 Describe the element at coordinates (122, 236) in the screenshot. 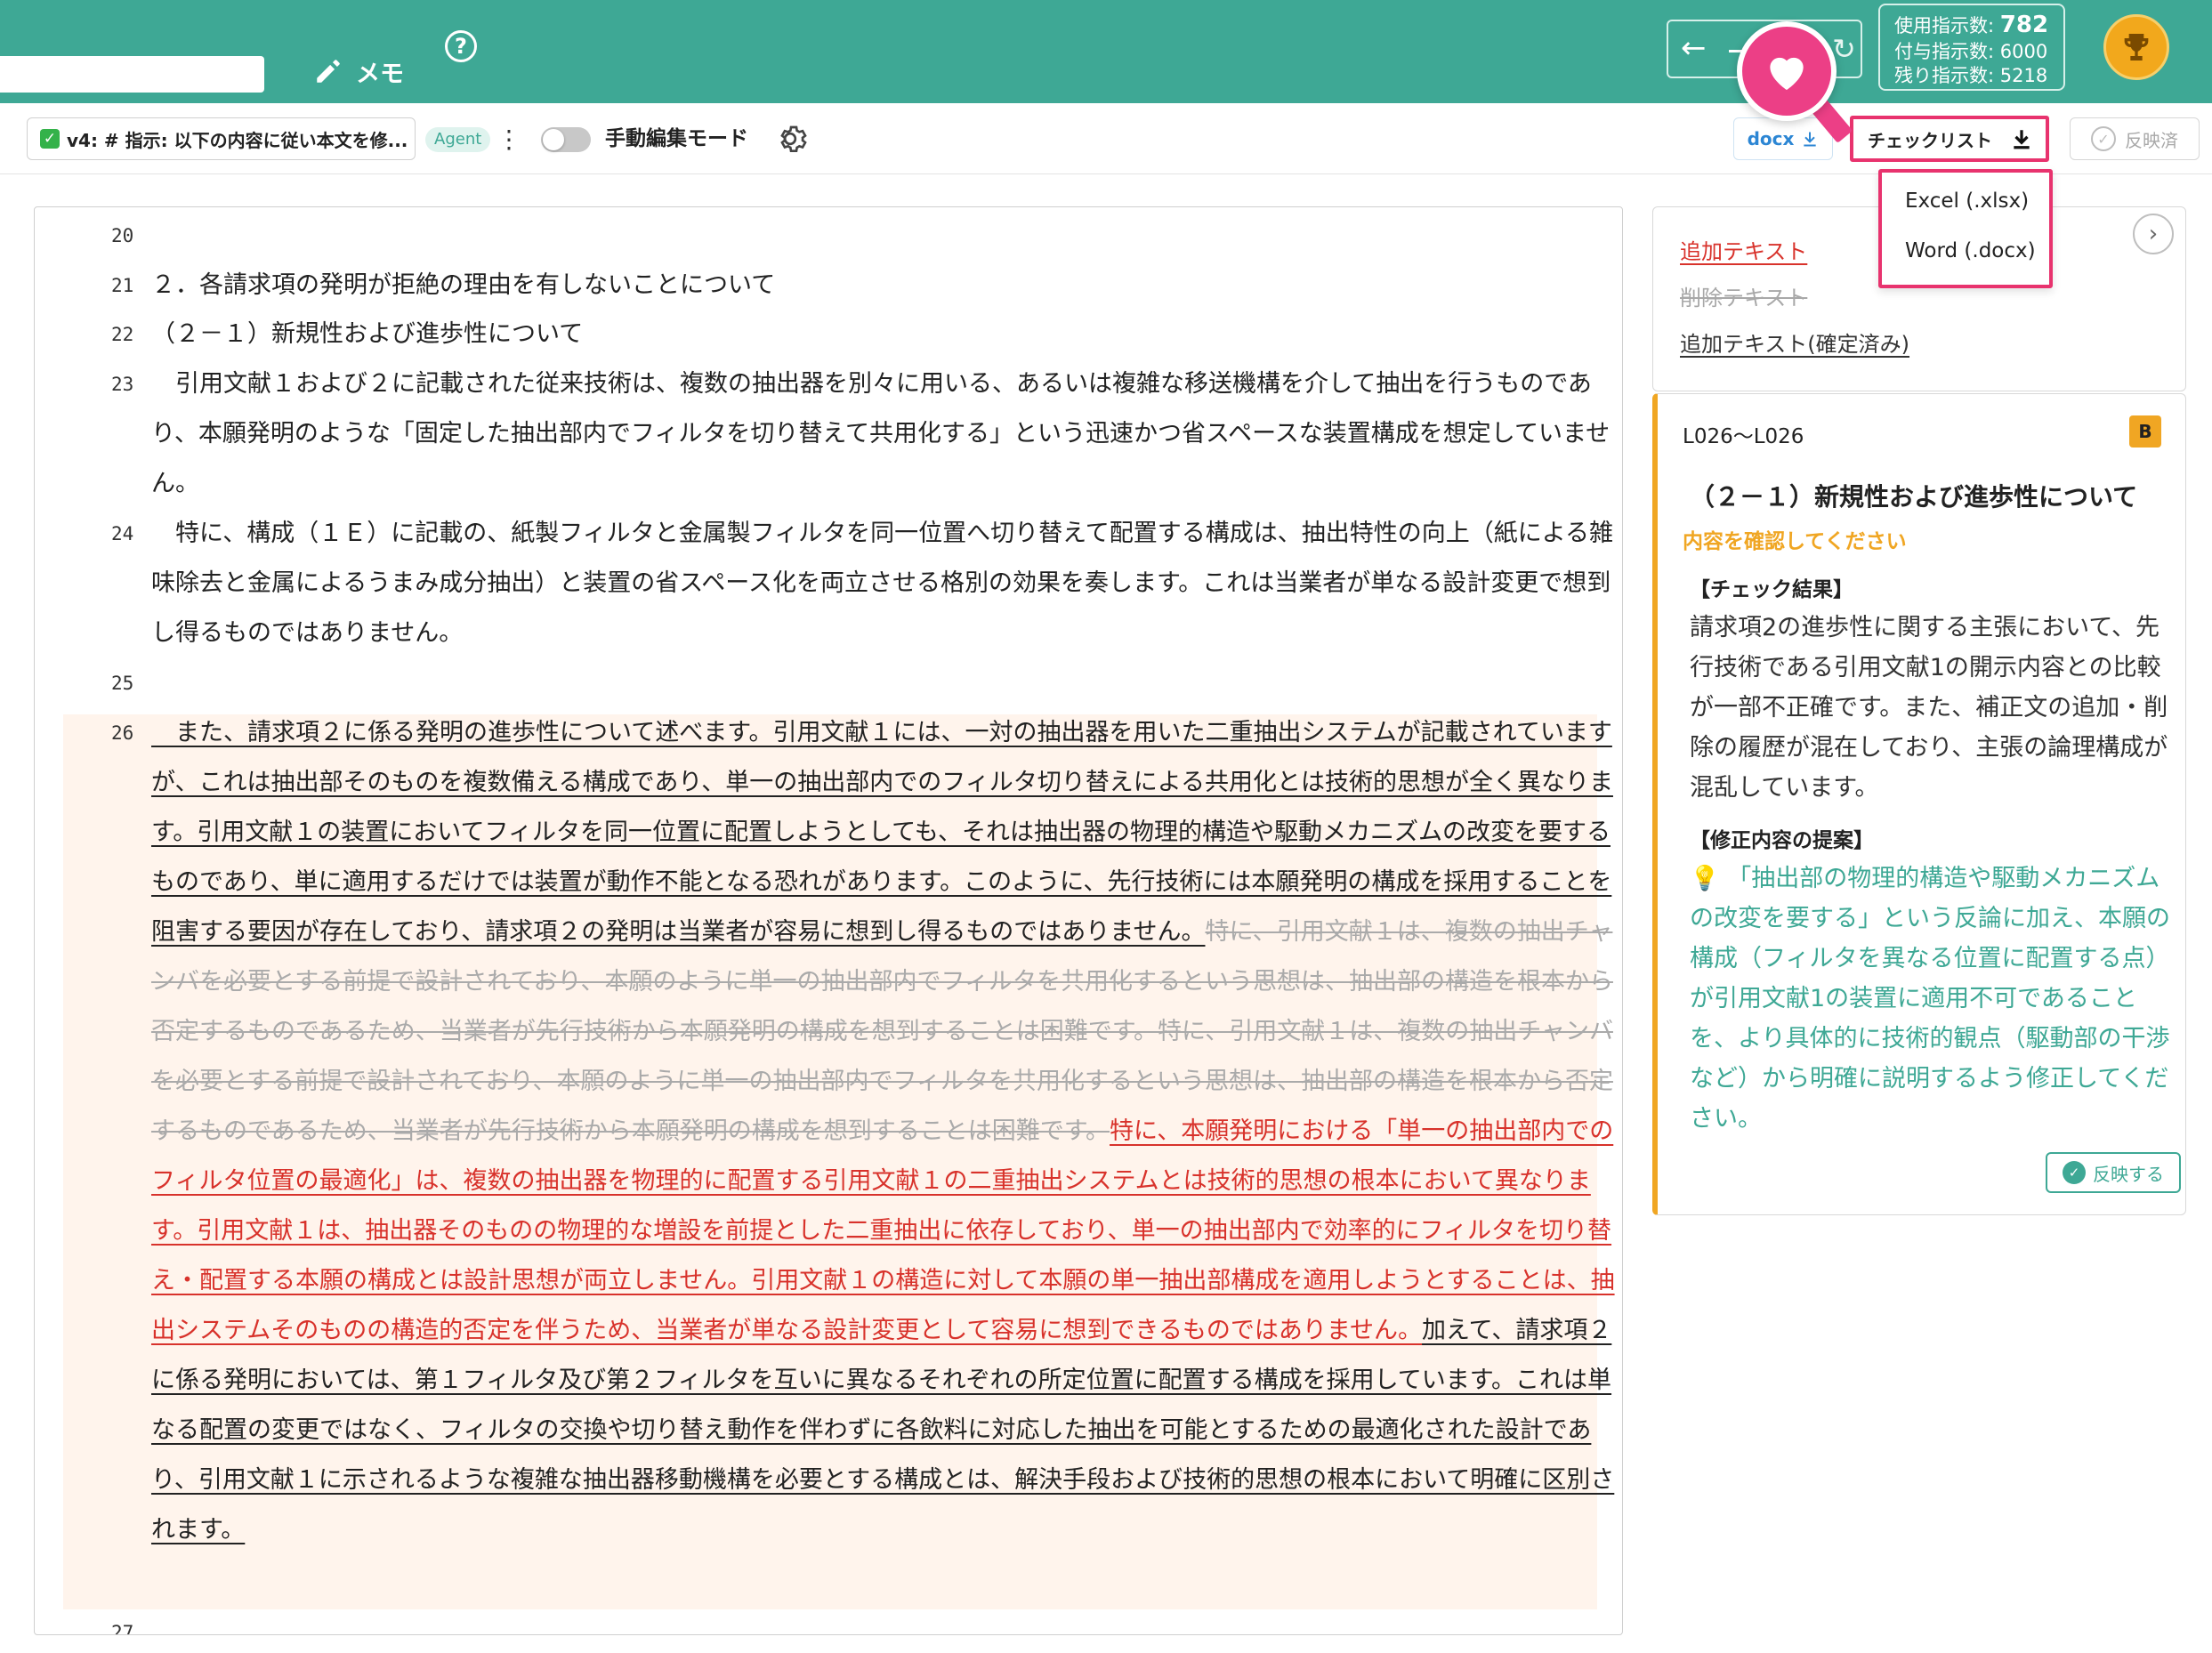

I see `line-number: 20` at that location.